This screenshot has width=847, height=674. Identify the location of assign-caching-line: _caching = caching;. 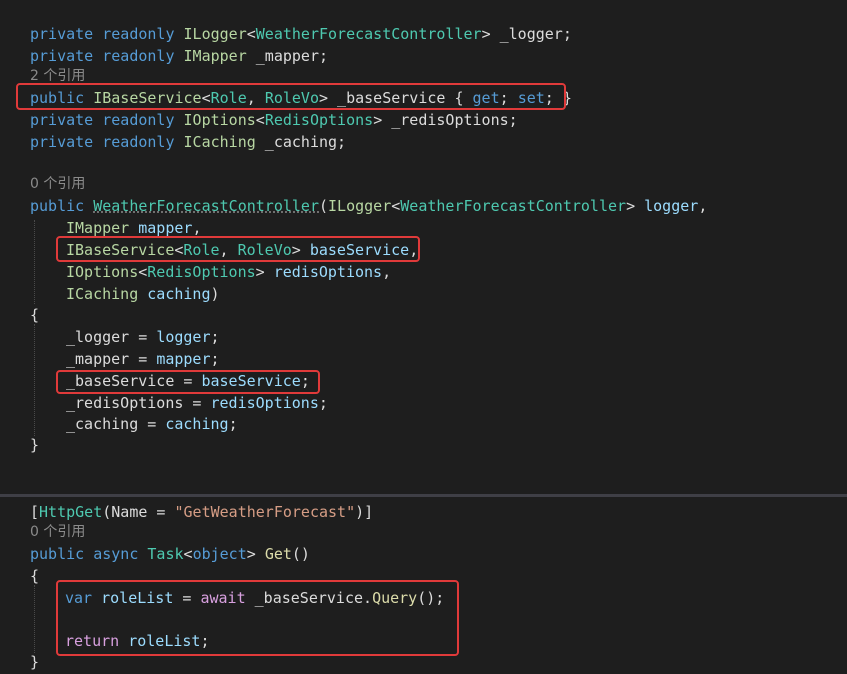
(152, 424).